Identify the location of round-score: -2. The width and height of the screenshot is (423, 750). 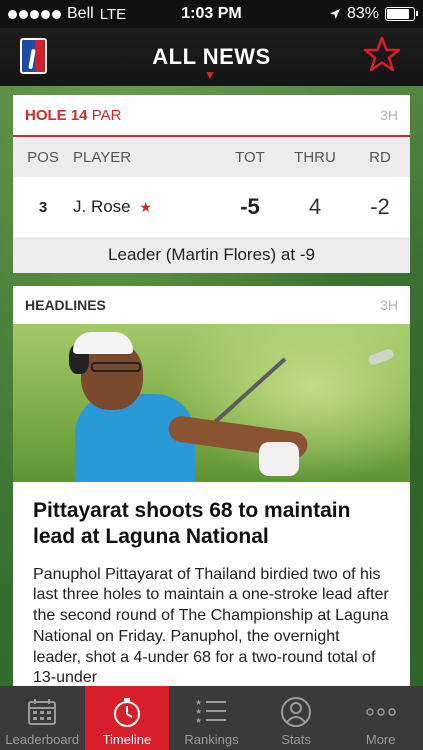
(380, 206).